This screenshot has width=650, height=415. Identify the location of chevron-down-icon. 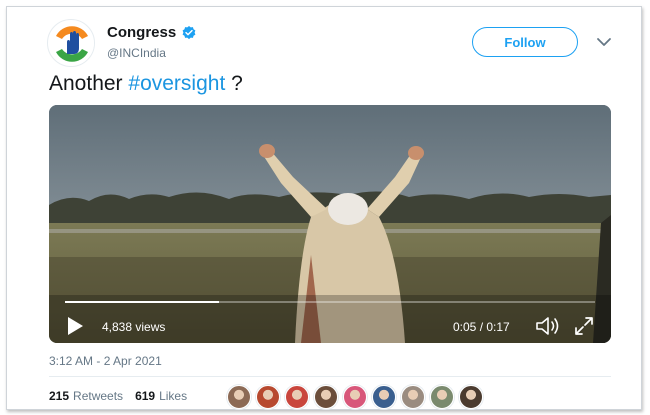
(604, 42).